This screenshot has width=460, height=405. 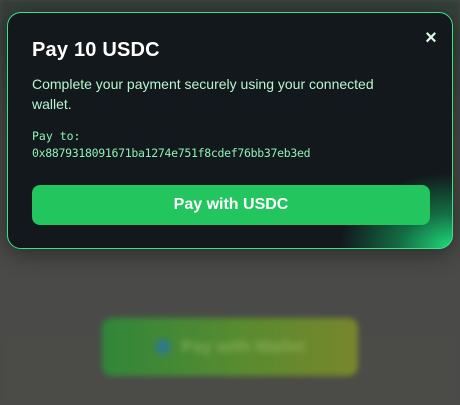 What do you see at coordinates (56, 136) in the screenshot?
I see `pay-to-label: Pay to:` at bounding box center [56, 136].